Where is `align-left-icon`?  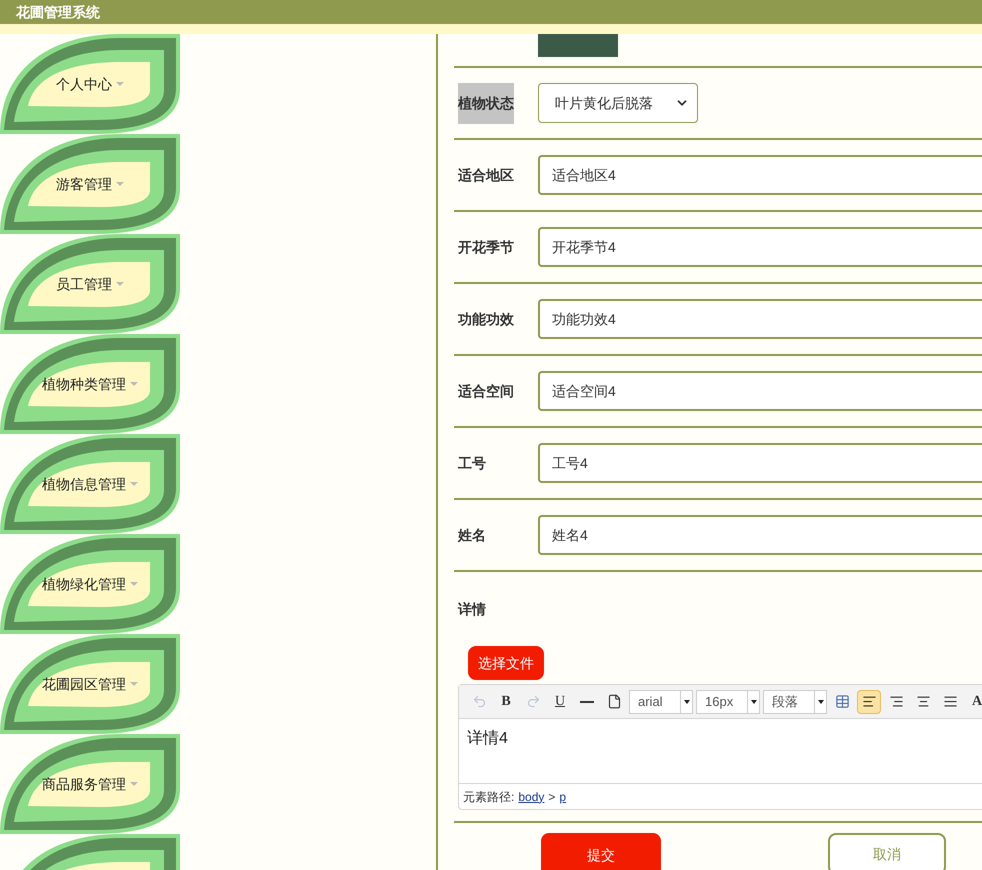 align-left-icon is located at coordinates (869, 701).